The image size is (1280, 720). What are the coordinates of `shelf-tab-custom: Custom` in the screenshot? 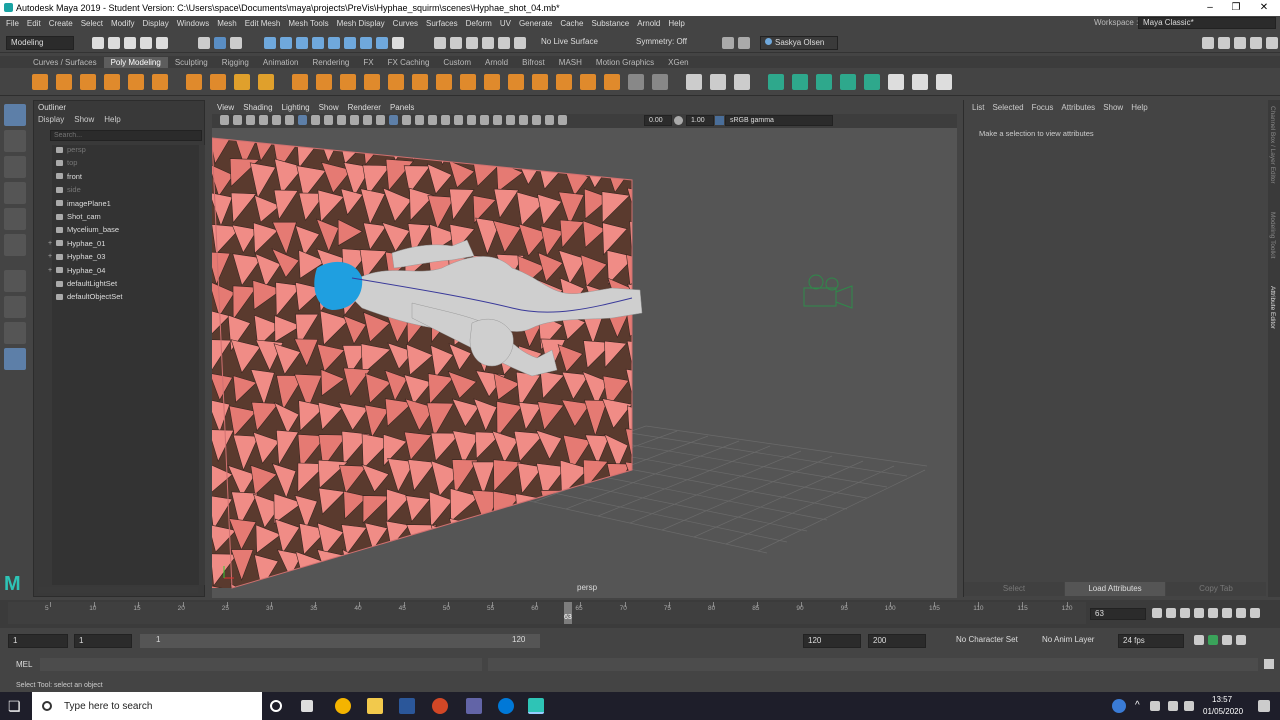 It's located at (457, 62).